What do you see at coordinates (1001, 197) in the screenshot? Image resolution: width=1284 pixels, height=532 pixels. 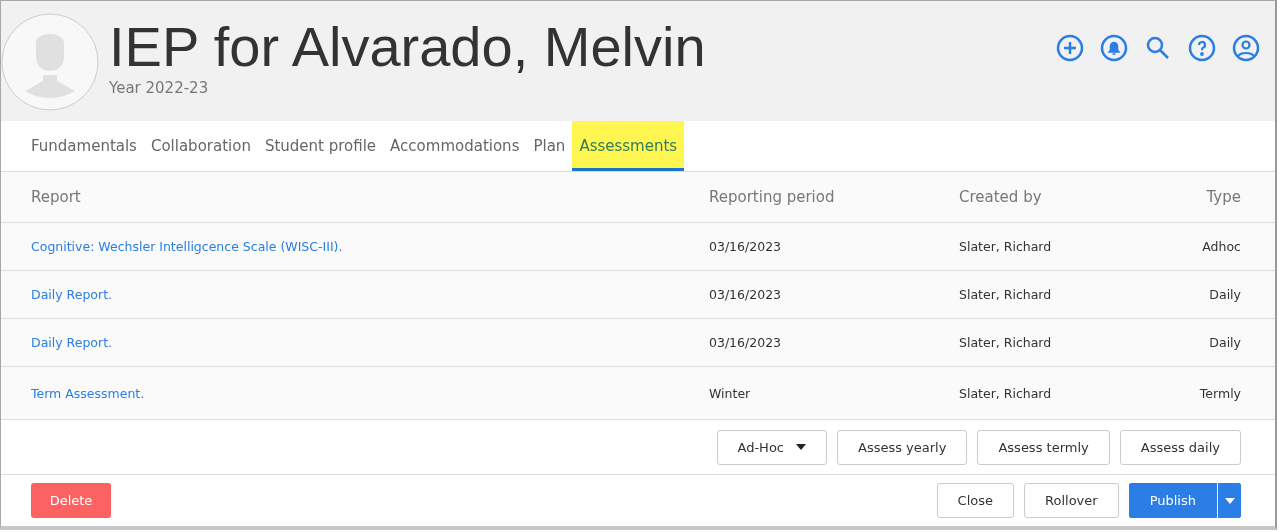 I see `column-header: Created by` at bounding box center [1001, 197].